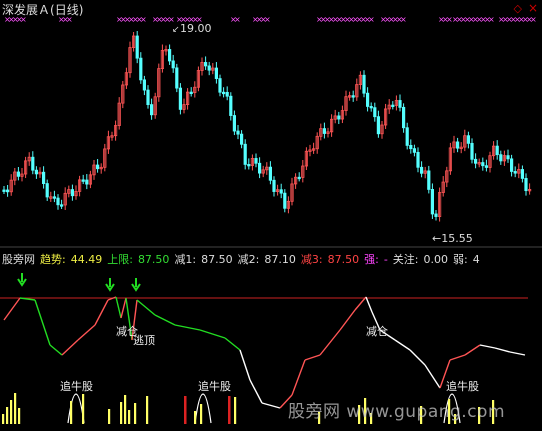  Describe the element at coordinates (153, 259) in the screenshot. I see `upper-value: 87.50` at that location.